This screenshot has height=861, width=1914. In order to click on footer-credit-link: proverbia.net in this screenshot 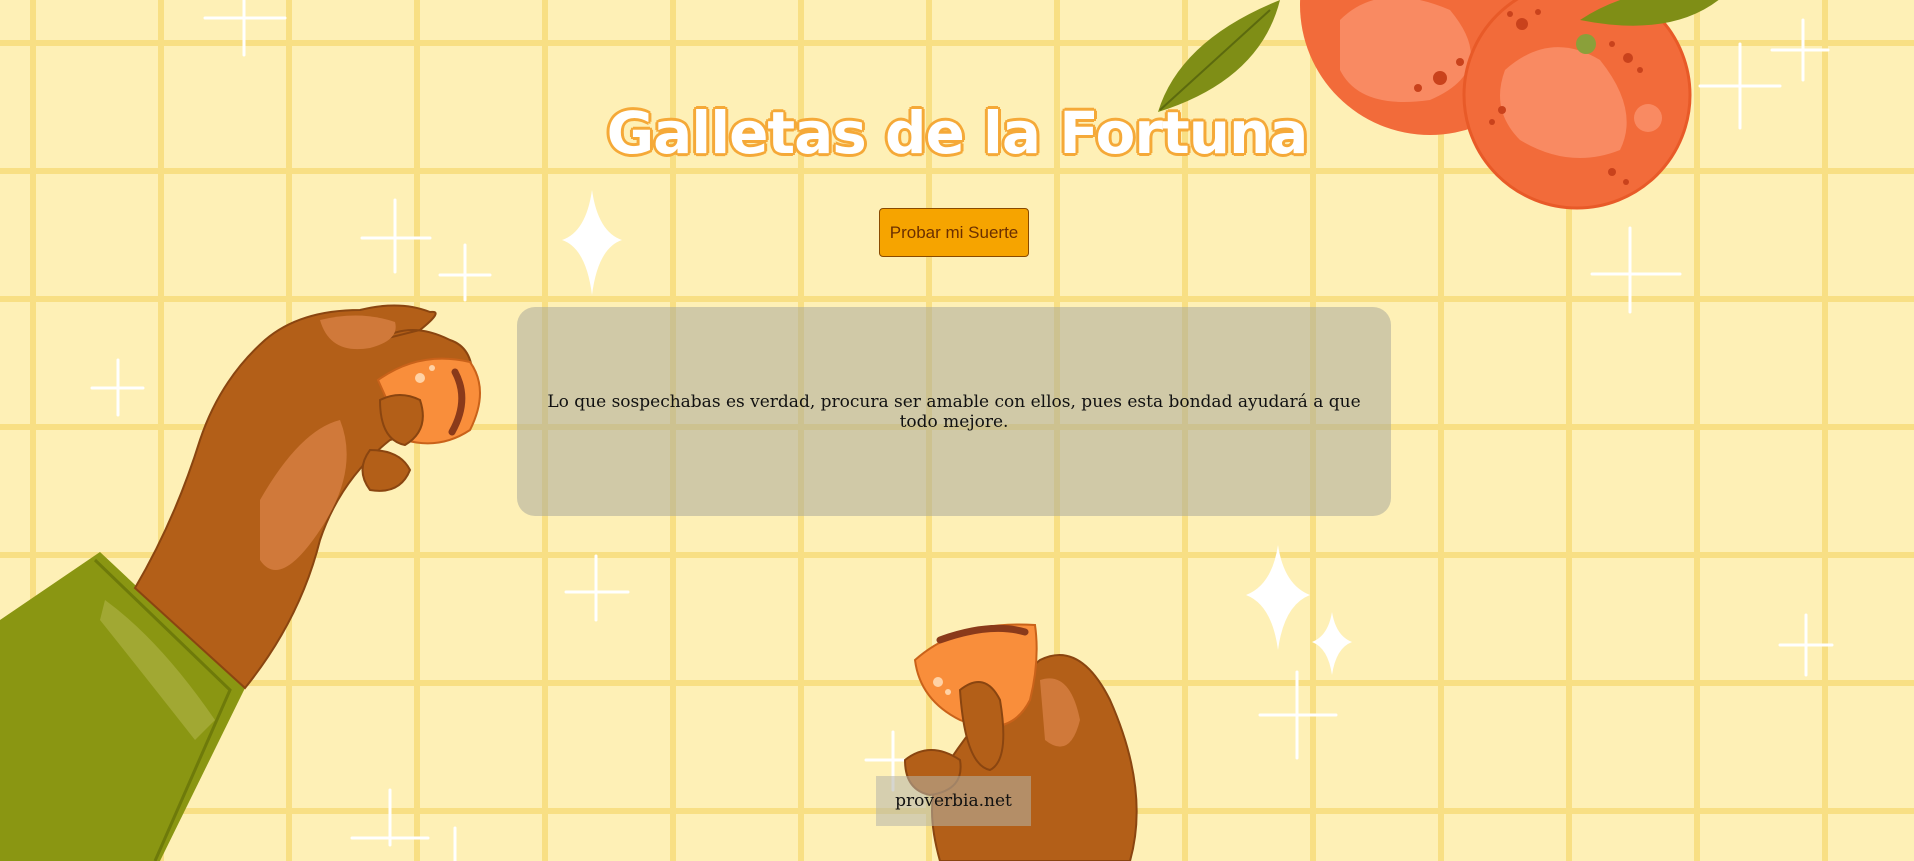, I will do `click(953, 801)`.